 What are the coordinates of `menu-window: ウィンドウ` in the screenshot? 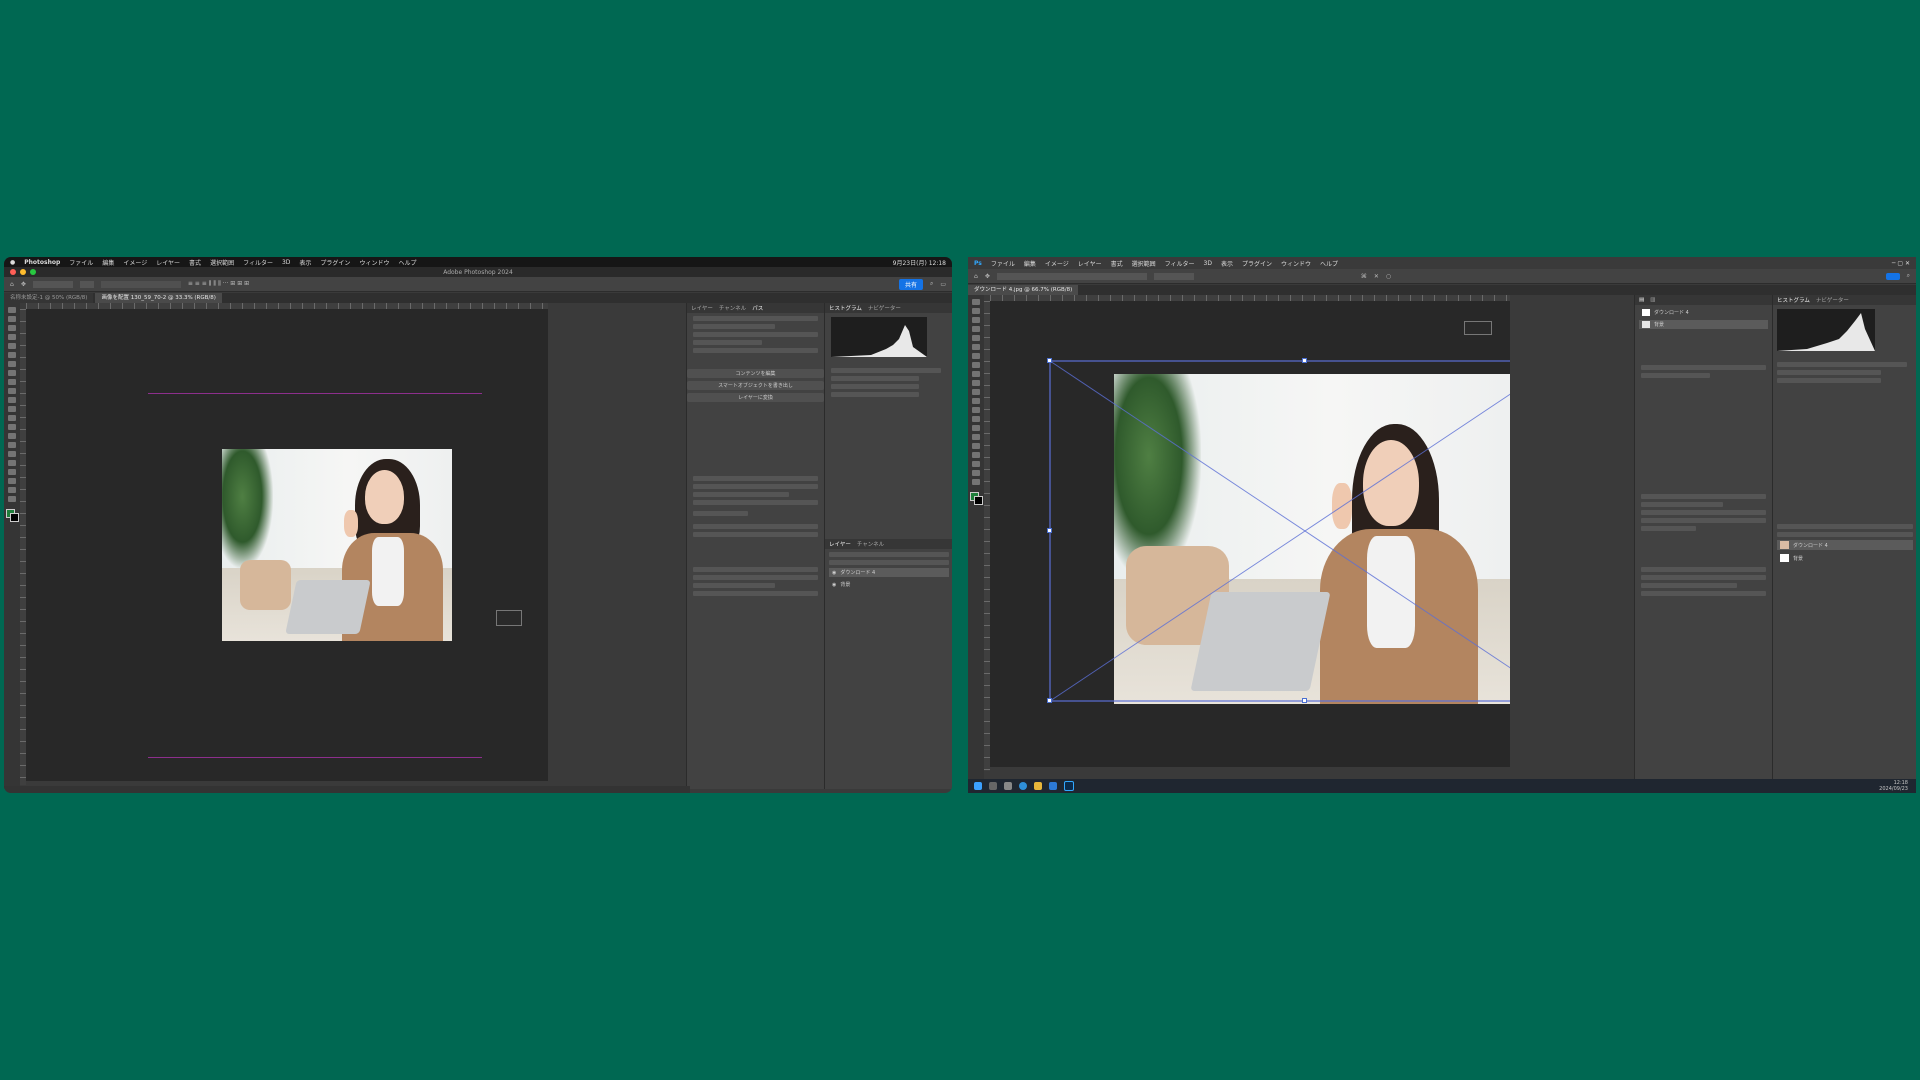 It's located at (1296, 263).